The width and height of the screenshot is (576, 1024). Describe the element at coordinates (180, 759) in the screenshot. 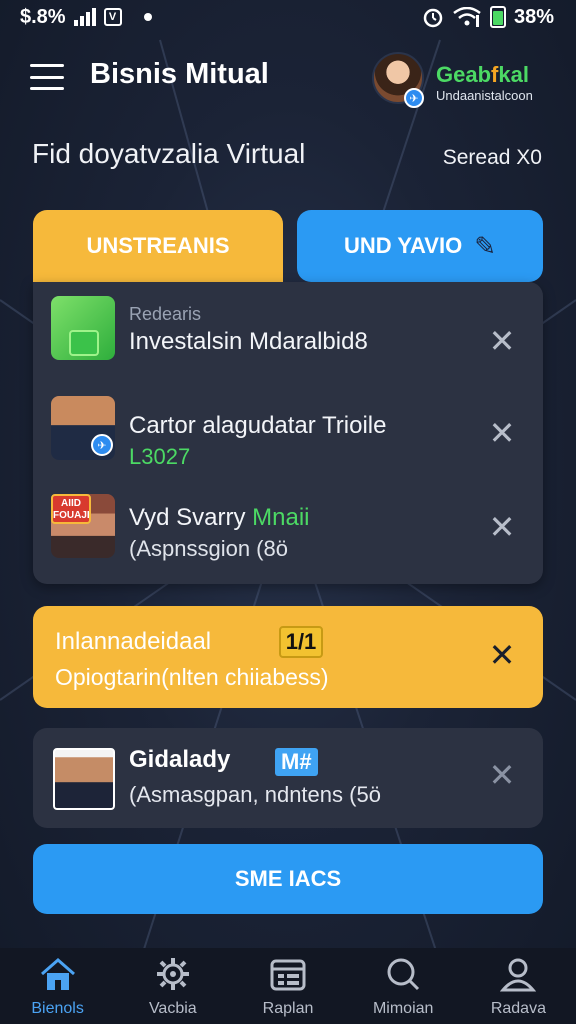

I see `contact-title: Gidalady` at that location.